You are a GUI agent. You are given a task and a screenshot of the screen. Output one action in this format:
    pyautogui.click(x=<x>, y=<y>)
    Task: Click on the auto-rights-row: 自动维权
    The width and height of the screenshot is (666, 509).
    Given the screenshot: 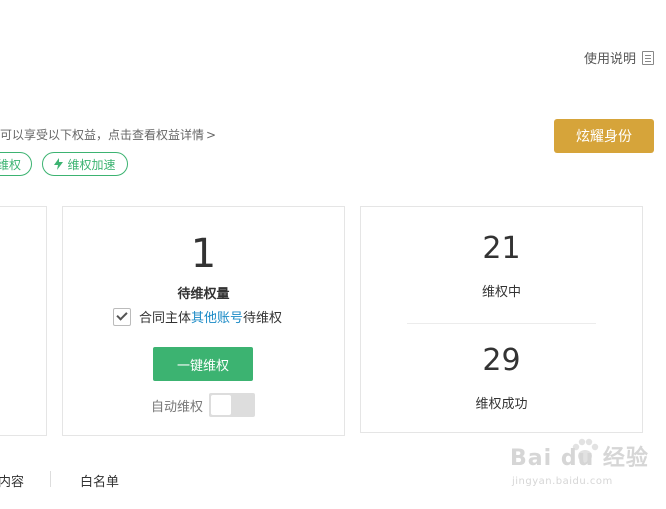 What is the action you would take?
    pyautogui.click(x=203, y=405)
    